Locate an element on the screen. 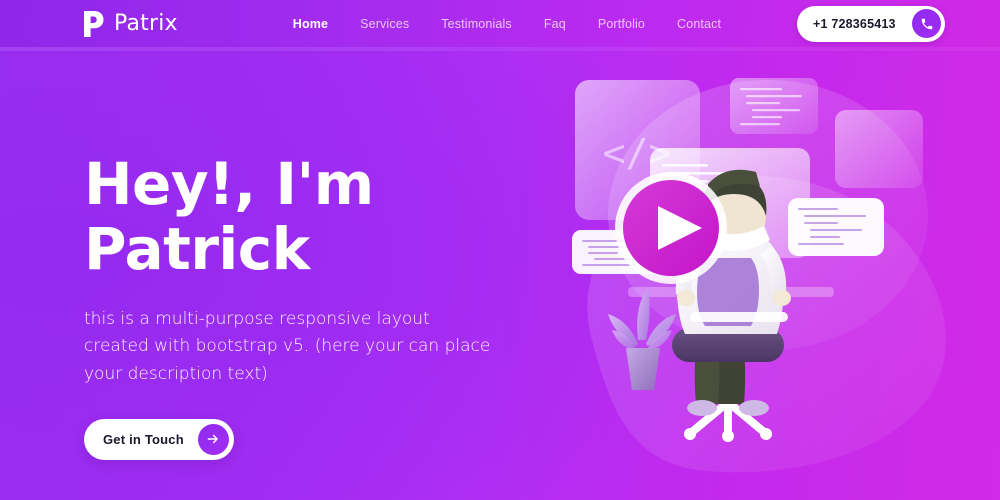 The width and height of the screenshot is (1000, 500). nav-item-portfolio: Portfolio is located at coordinates (621, 24).